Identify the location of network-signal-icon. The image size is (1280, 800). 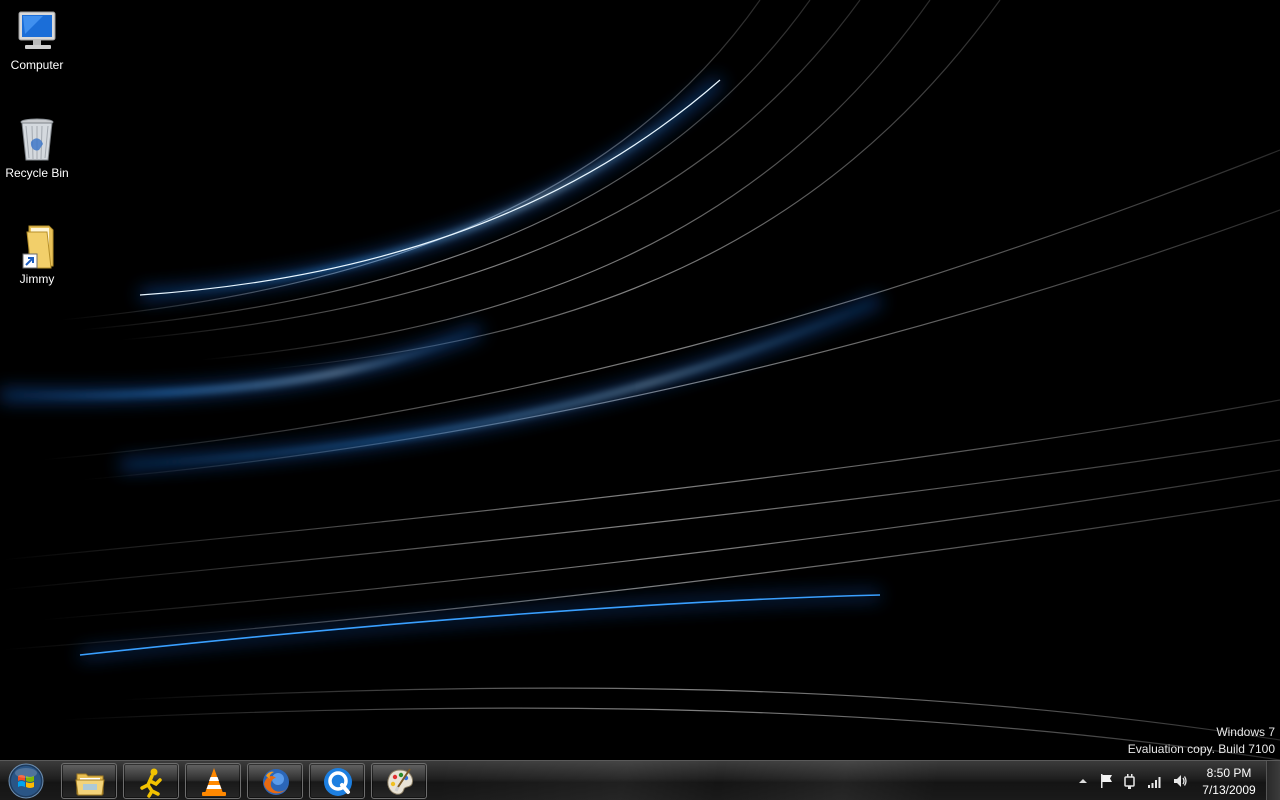
(1155, 781).